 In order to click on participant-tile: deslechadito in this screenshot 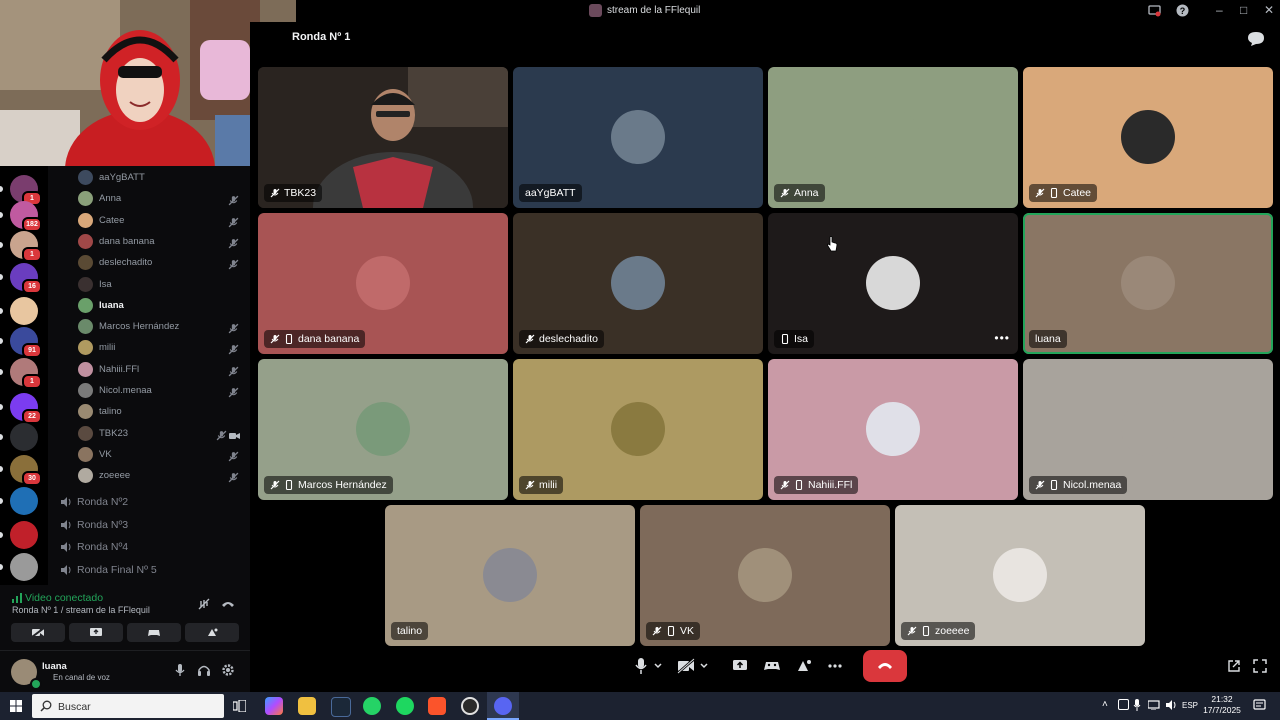, I will do `click(638, 283)`.